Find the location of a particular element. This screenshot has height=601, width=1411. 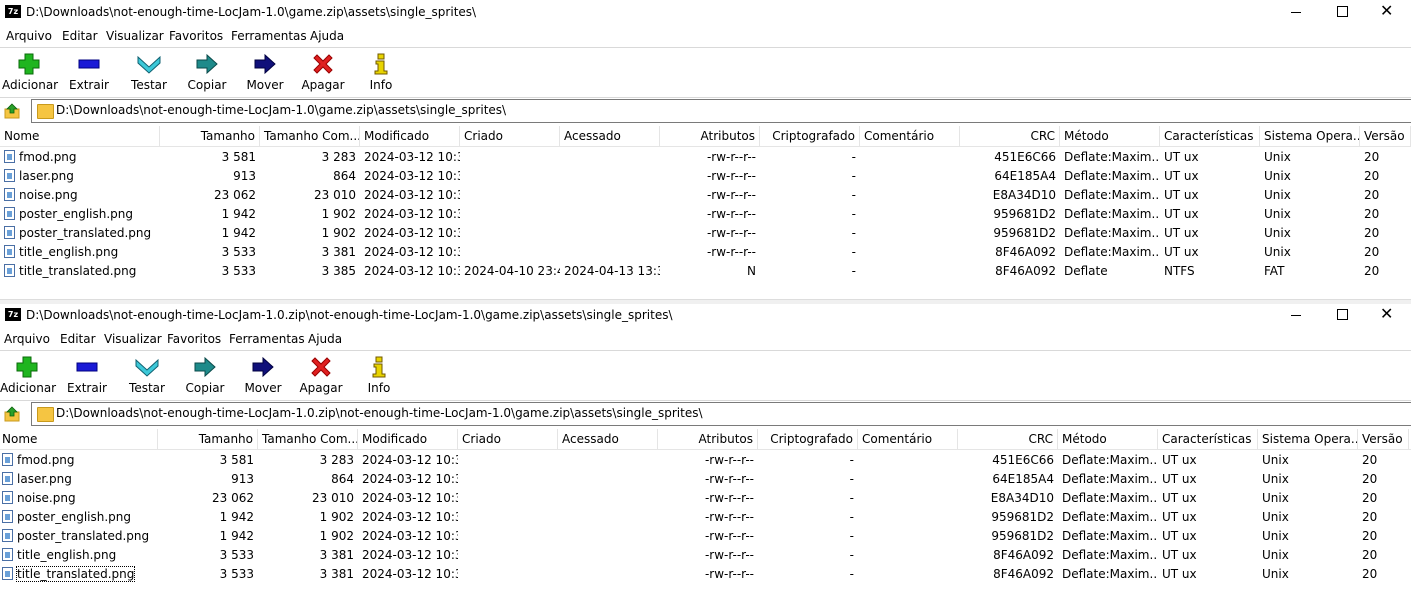

cell-size: 3 533 is located at coordinates (238, 252).